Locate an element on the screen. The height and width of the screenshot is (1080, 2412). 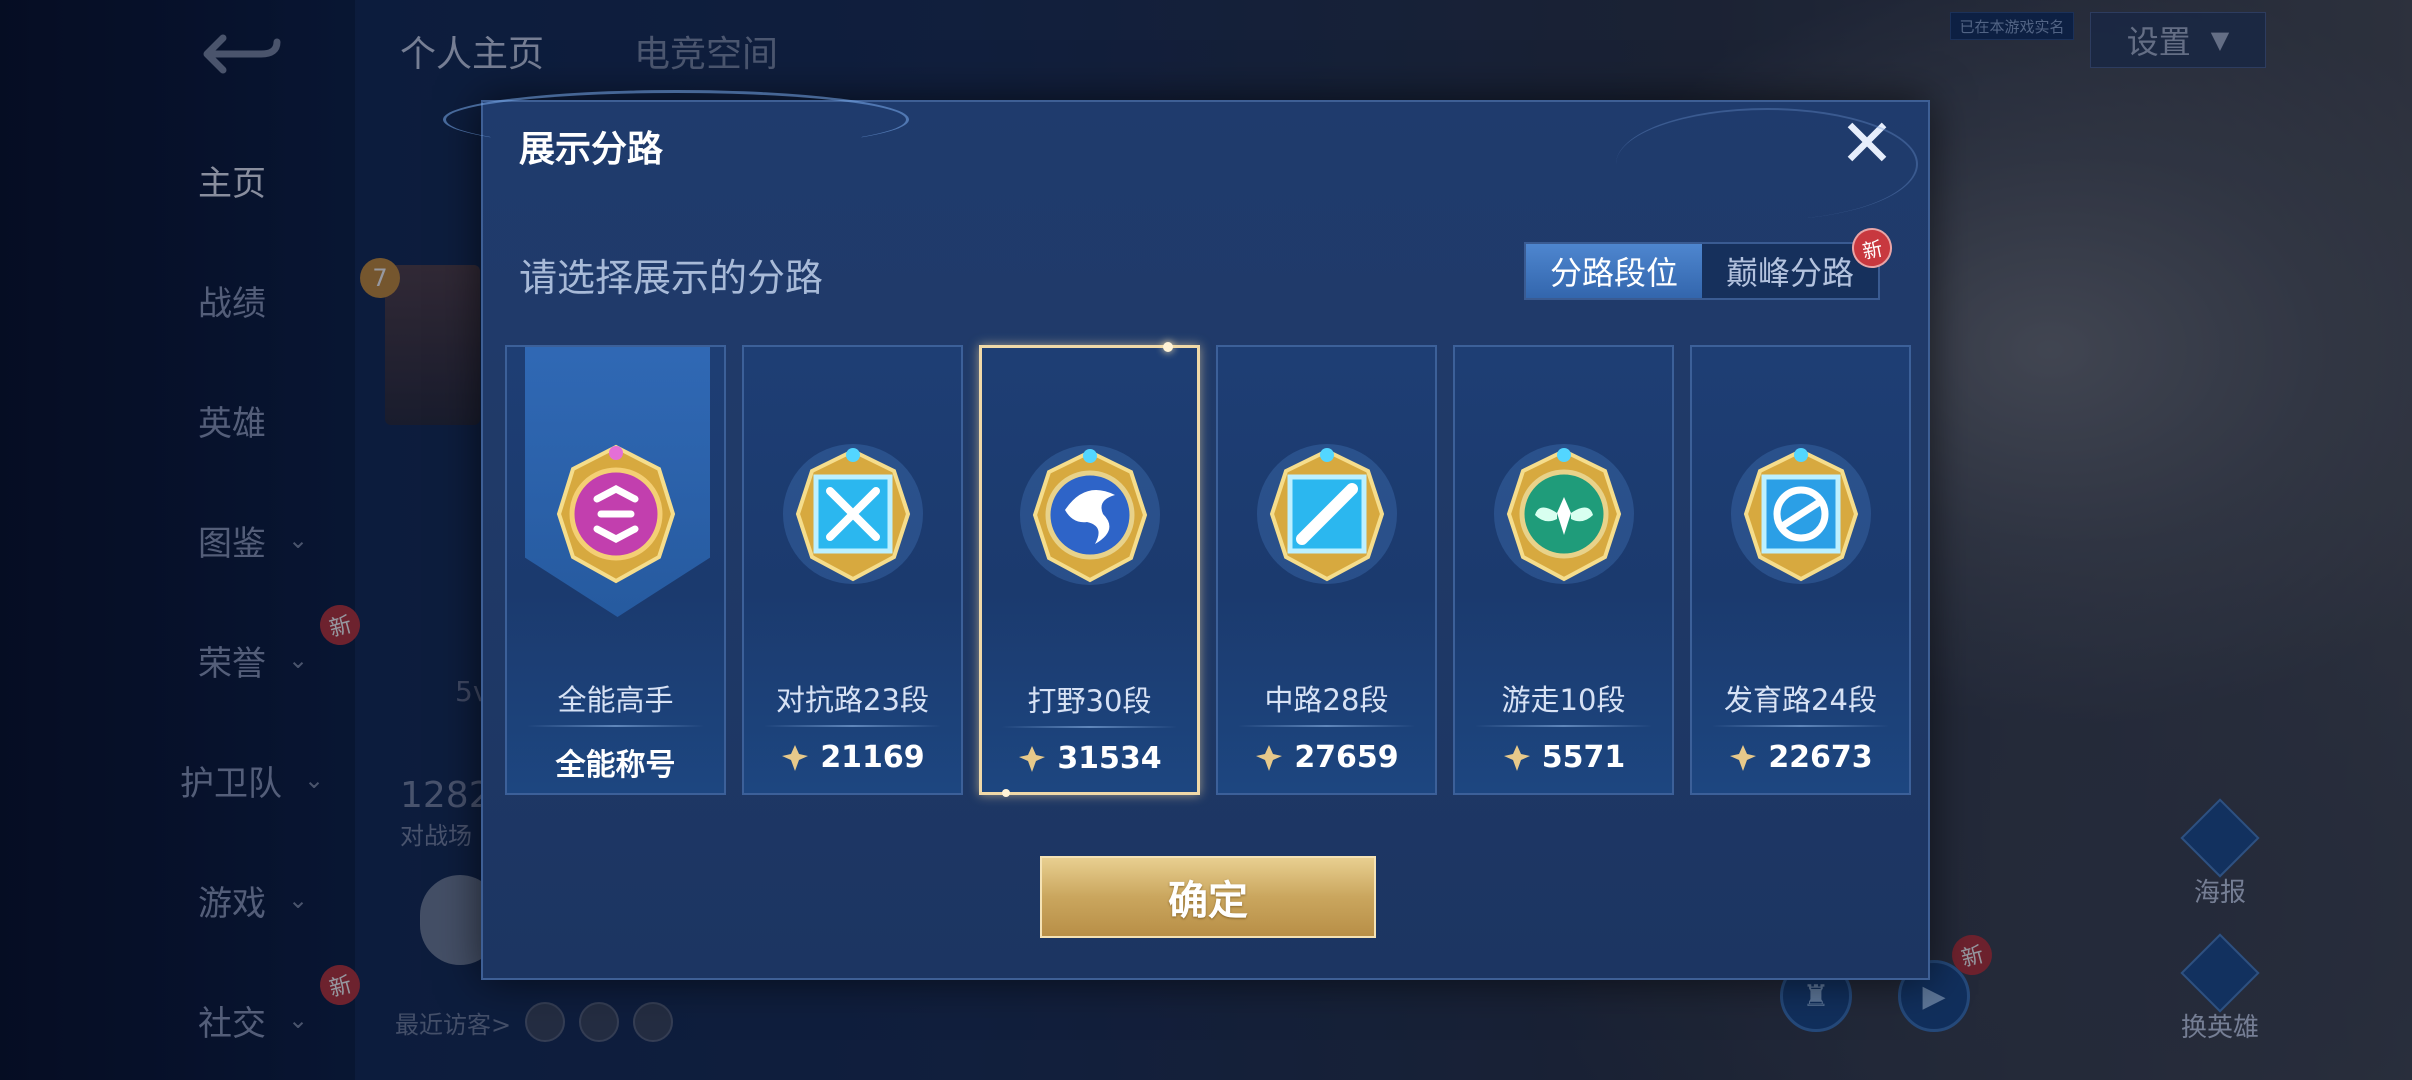
score-value: 31534 is located at coordinates (1109, 758).